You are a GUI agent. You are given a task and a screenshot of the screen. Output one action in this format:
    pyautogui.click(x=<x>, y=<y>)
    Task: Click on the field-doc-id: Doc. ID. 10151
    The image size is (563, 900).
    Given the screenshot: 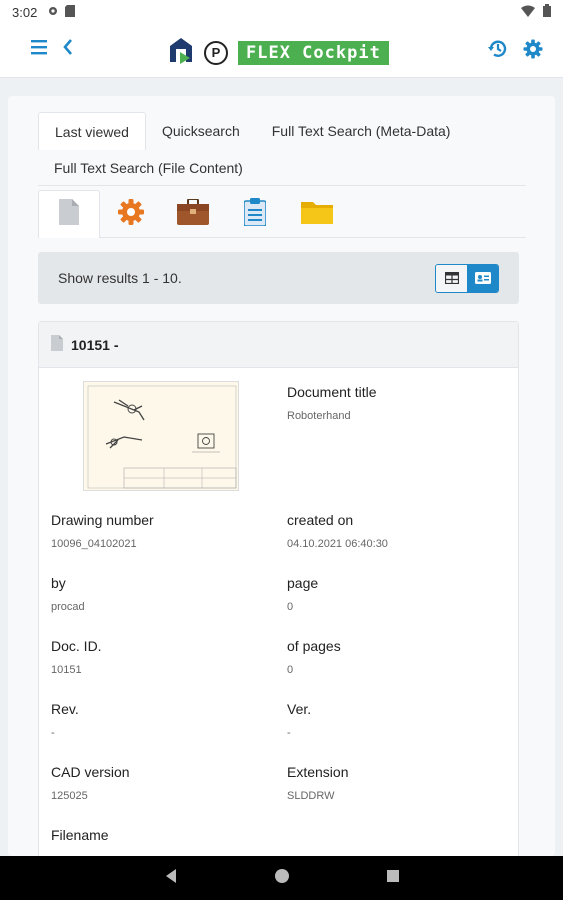 What is the action you would take?
    pyautogui.click(x=161, y=657)
    